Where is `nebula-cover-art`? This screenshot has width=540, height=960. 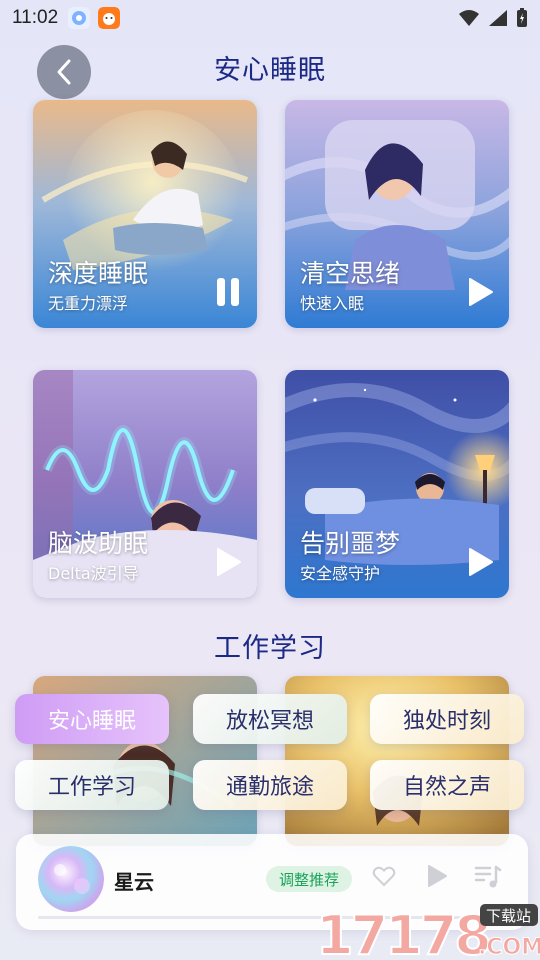 nebula-cover-art is located at coordinates (71, 879).